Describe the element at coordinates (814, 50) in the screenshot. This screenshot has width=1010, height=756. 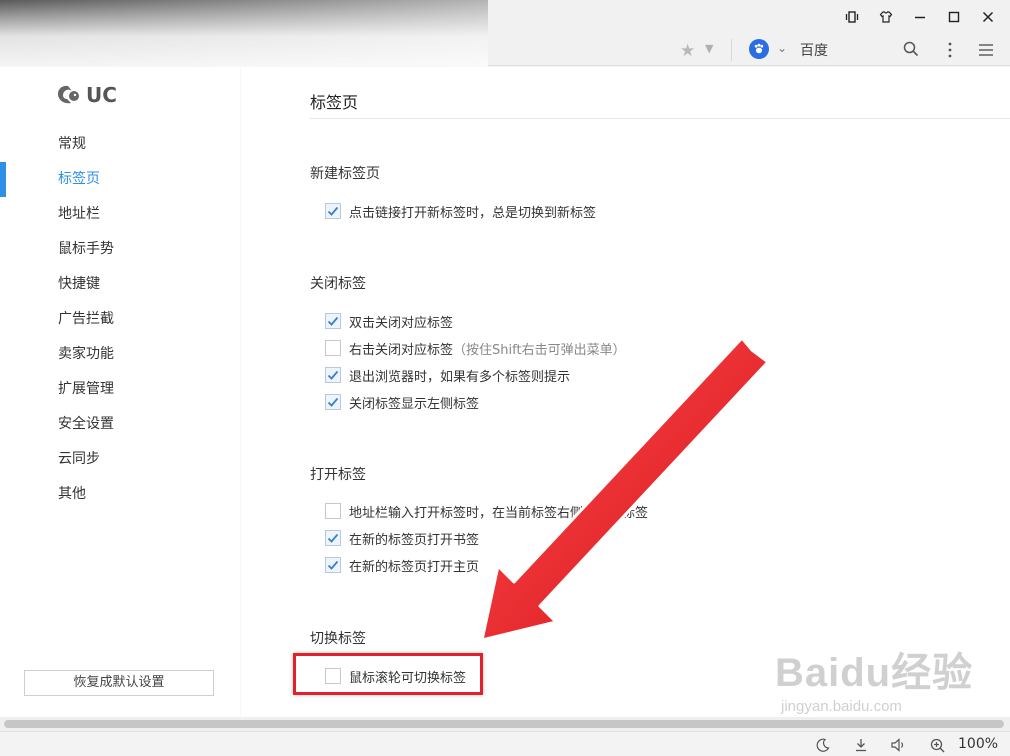
I see `search-engine-label: 百度` at that location.